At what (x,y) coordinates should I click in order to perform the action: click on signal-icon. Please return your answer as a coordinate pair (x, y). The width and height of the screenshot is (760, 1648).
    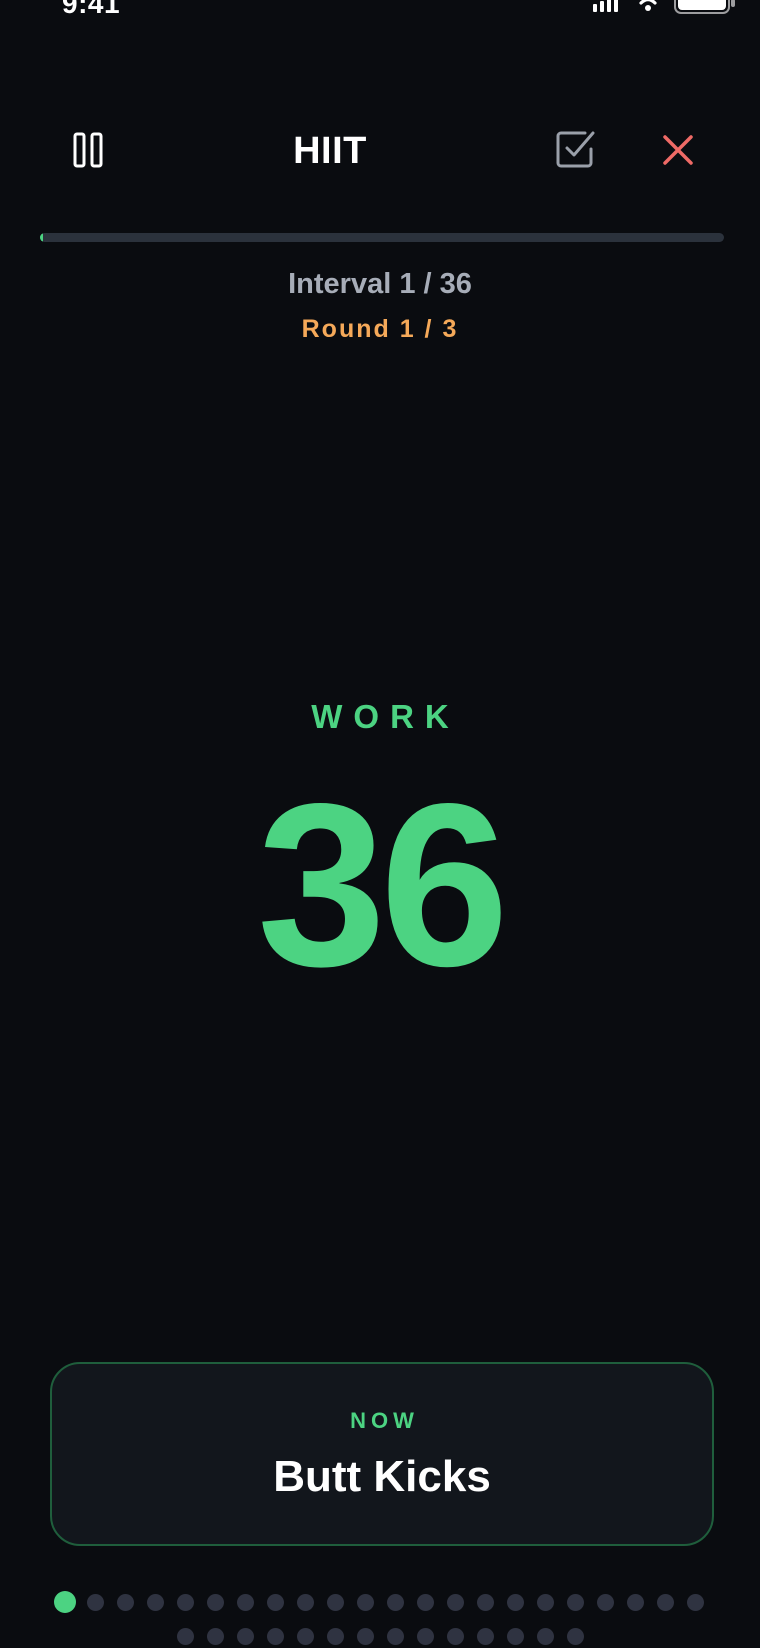
    Looking at the image, I should click on (607, 6).